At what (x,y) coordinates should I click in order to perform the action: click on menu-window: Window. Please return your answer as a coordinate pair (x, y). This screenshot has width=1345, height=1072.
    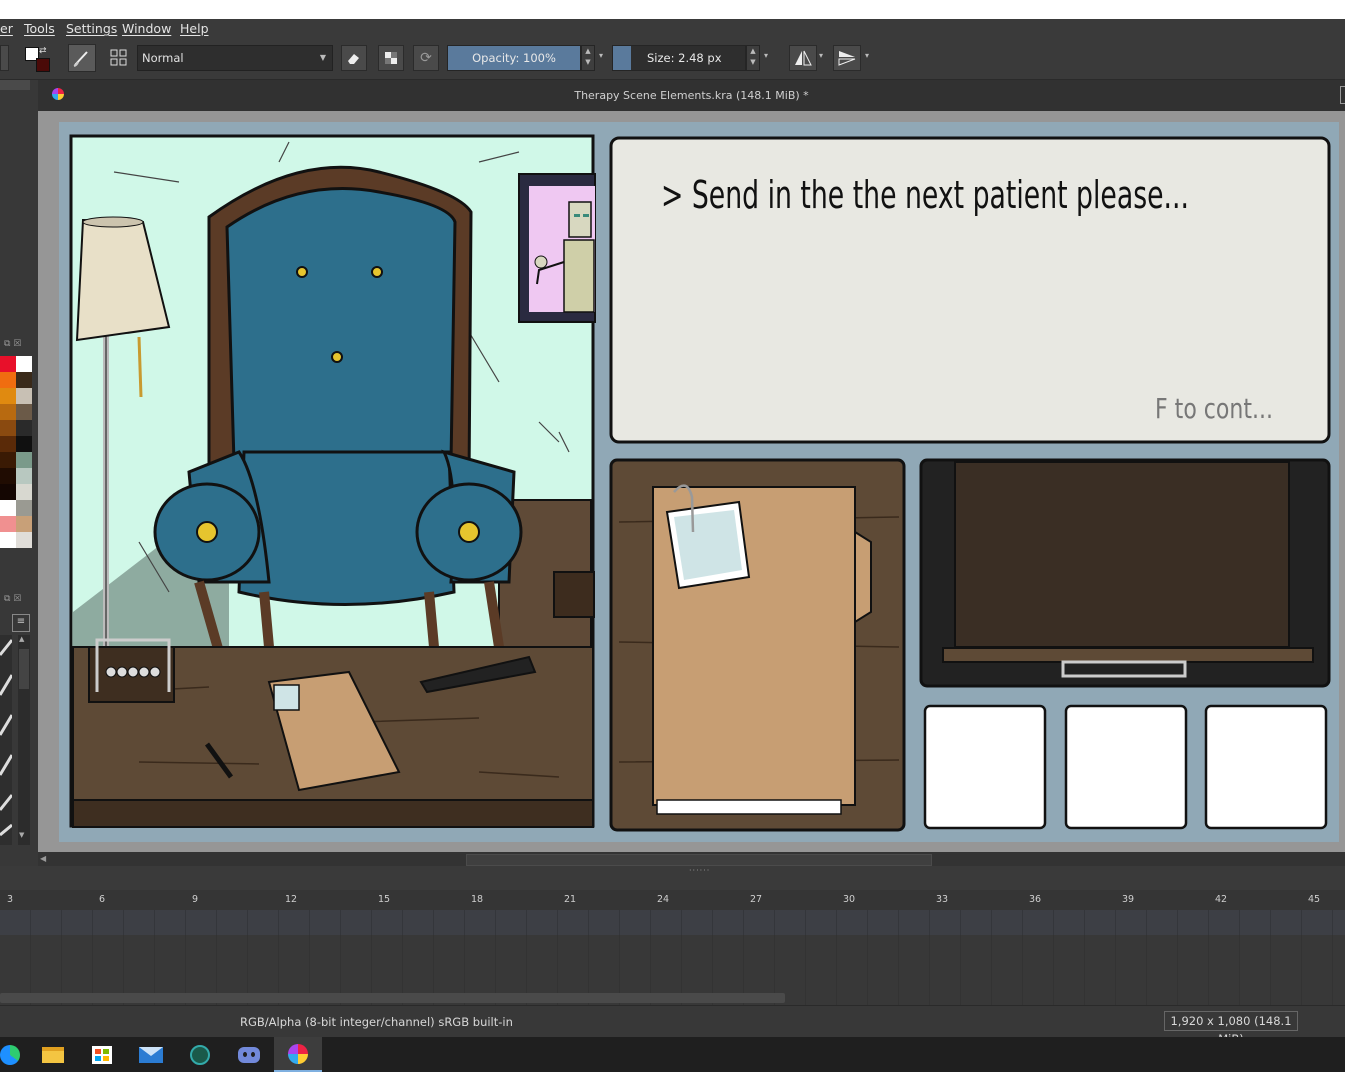
    Looking at the image, I should click on (146, 28).